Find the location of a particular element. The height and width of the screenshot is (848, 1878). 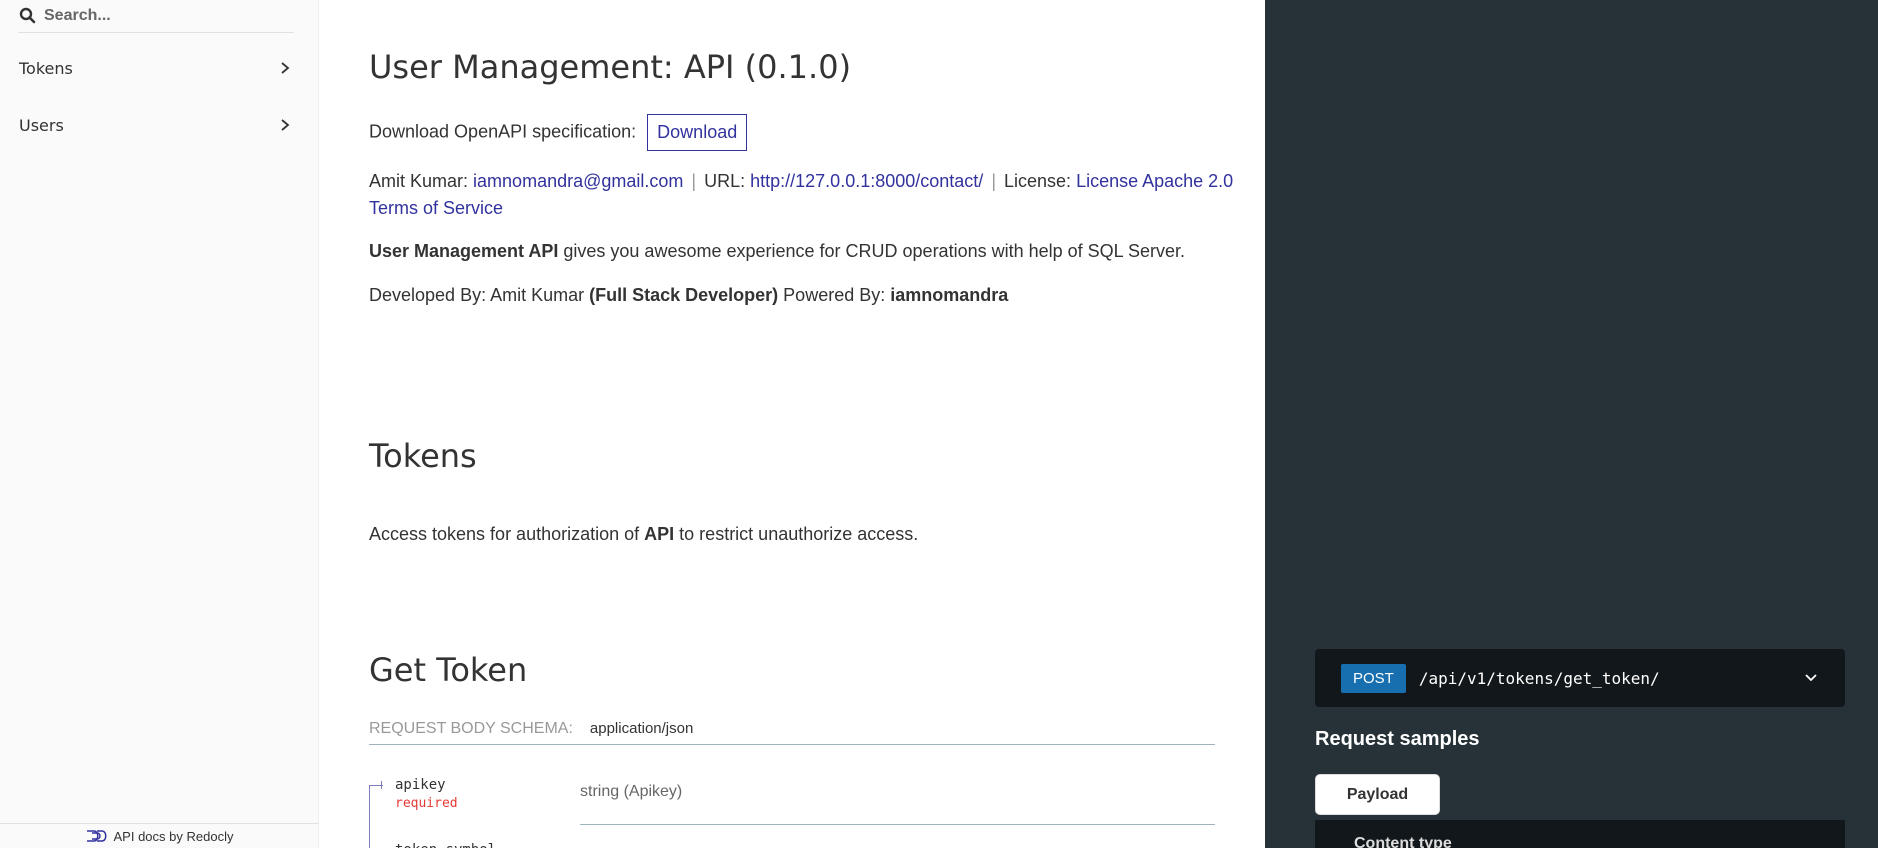

tokens-desc-a: Access tokens for authorization of is located at coordinates (507, 534).